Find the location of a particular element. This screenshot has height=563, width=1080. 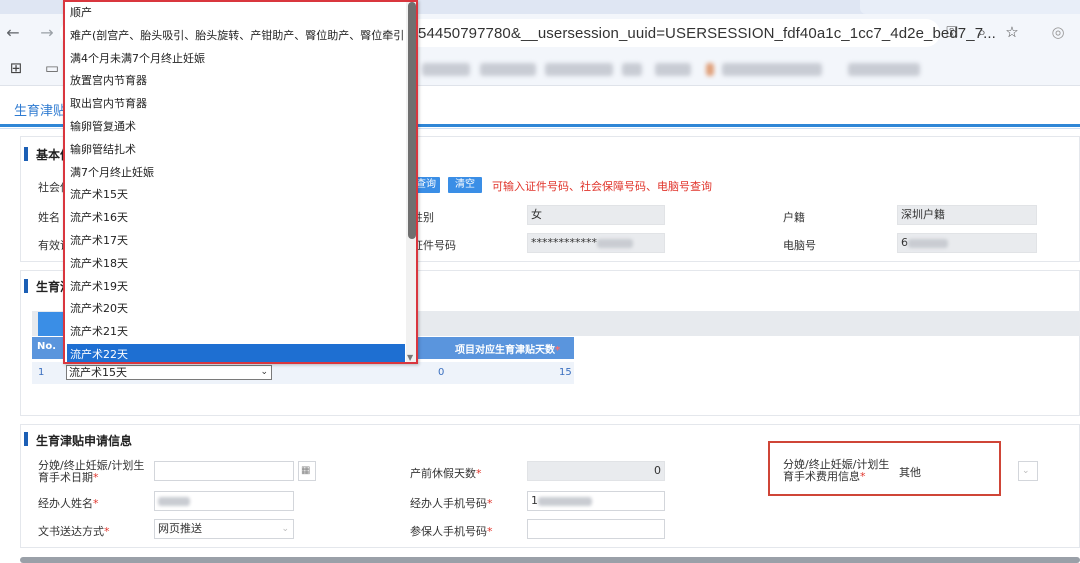

calendar-icon: ▦ is located at coordinates (307, 471).